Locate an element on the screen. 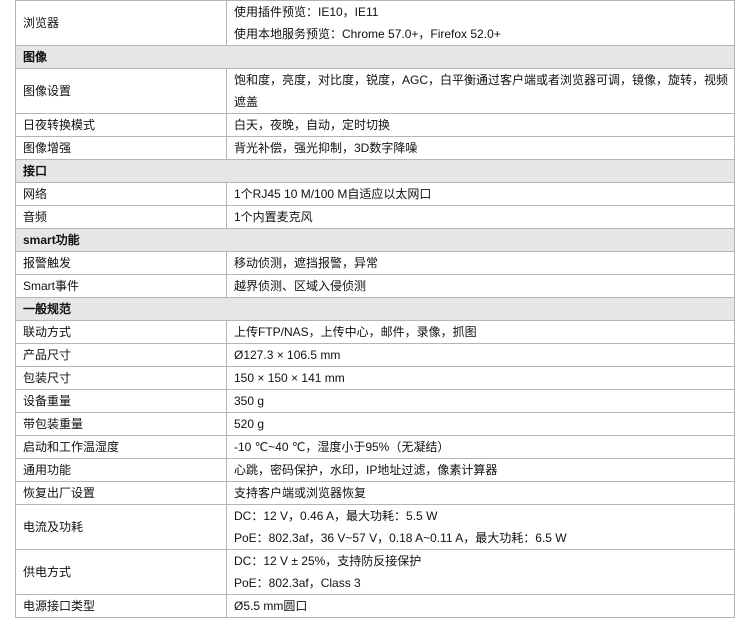  section-header-row: smart功能 is located at coordinates (375, 240).